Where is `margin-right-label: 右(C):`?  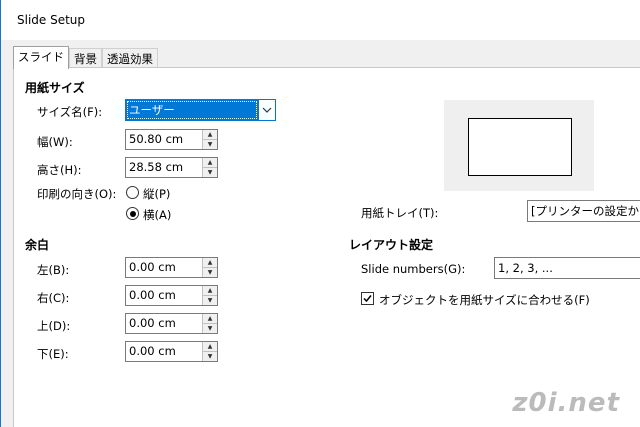
margin-right-label: 右(C): is located at coordinates (53, 298).